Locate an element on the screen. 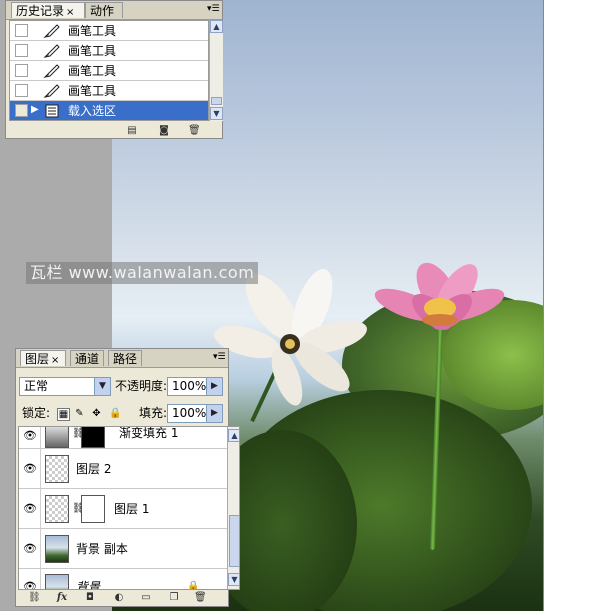 The width and height of the screenshot is (594, 611). blend-mode-select: 正常 ▼ is located at coordinates (65, 386).